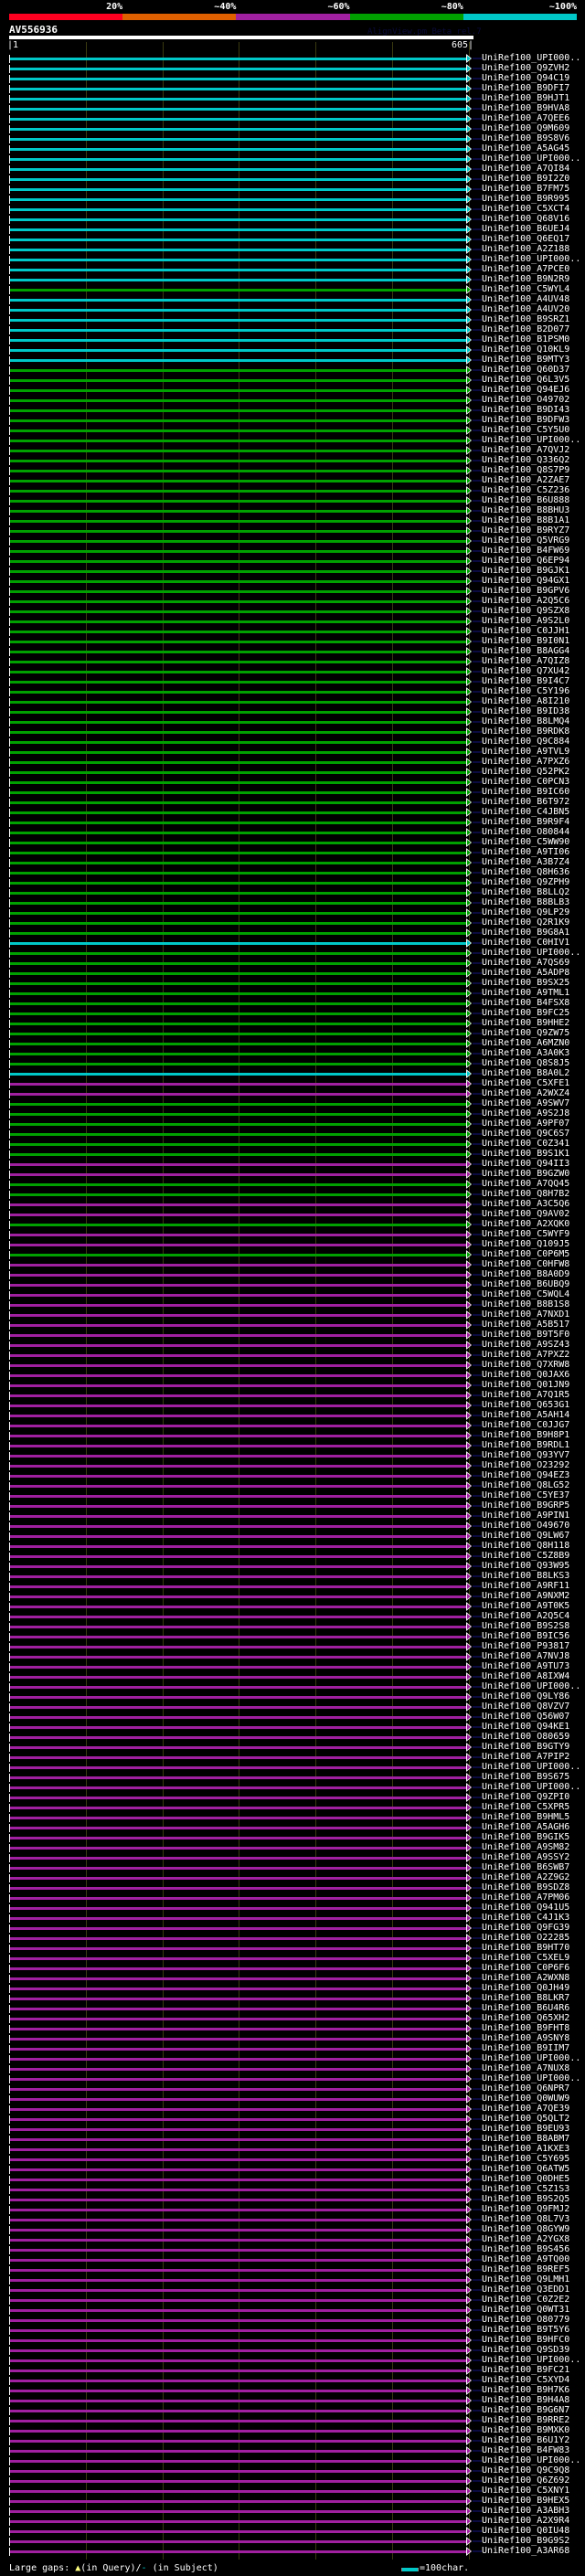 This screenshot has width=585, height=2576. I want to click on hit-label: UniRef100_B4FSX8, so click(525, 1003).